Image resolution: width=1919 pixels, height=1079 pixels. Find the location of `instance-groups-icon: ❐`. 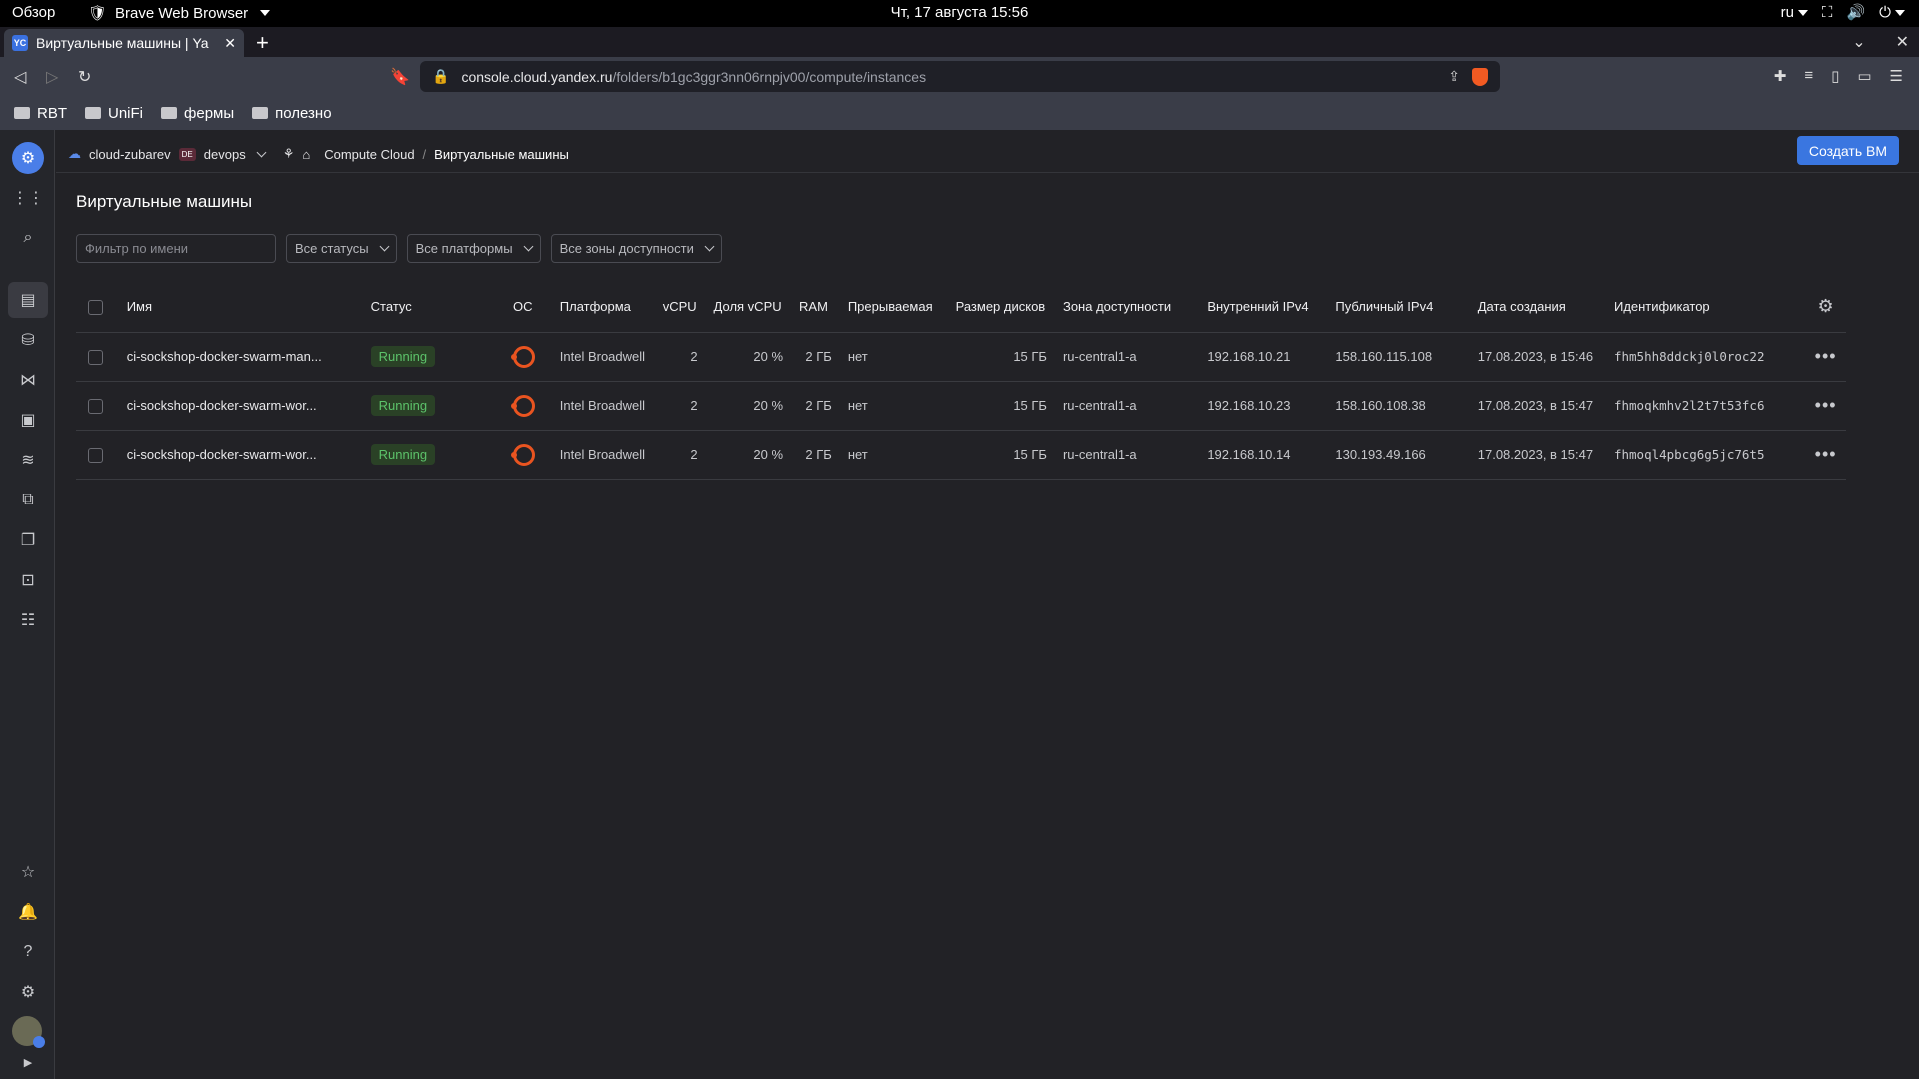

instance-groups-icon: ❐ is located at coordinates (28, 540).